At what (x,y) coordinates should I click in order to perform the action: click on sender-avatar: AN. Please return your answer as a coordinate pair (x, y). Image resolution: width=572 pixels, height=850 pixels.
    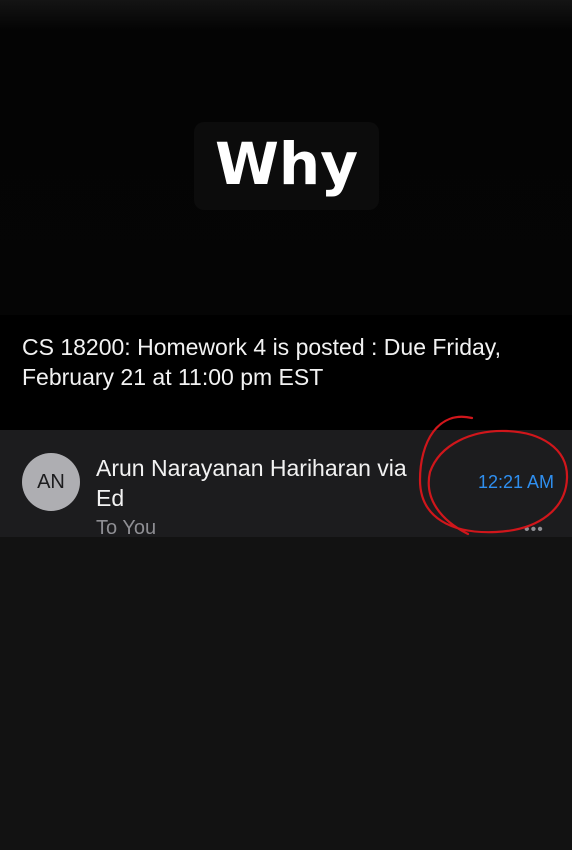
    Looking at the image, I should click on (51, 482).